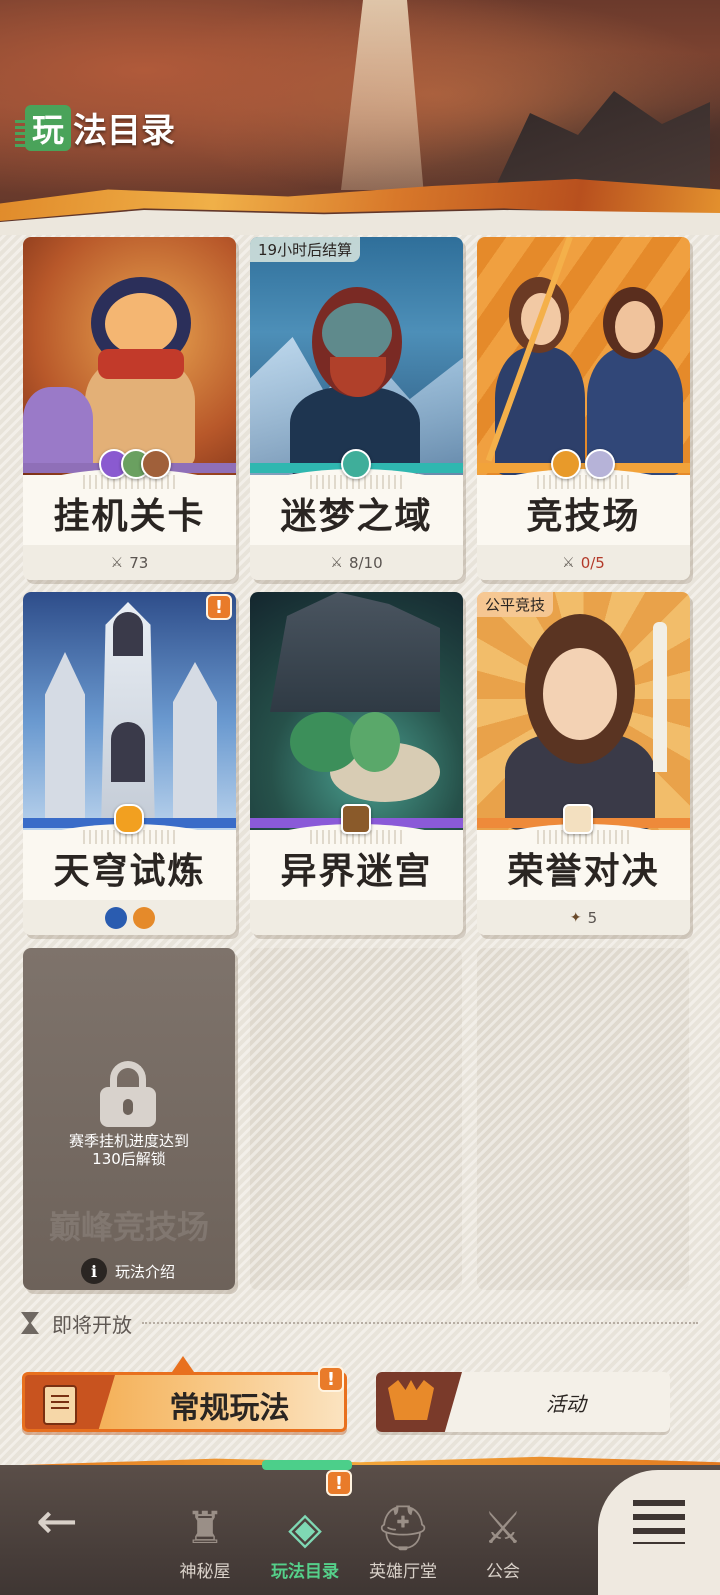 This screenshot has height=1595, width=720. What do you see at coordinates (356, 819) in the screenshot?
I see `map-icon` at bounding box center [356, 819].